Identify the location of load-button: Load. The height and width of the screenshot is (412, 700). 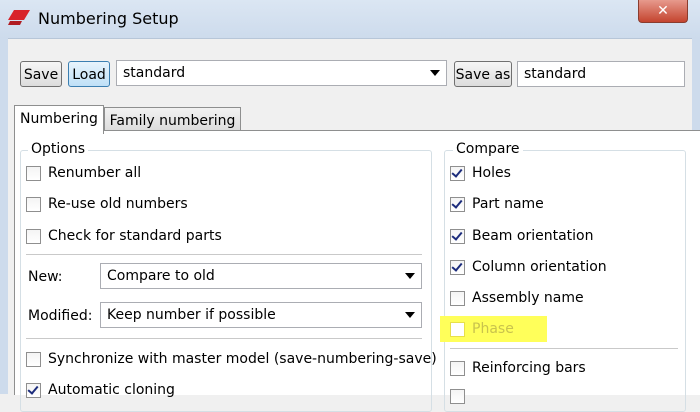
(89, 74).